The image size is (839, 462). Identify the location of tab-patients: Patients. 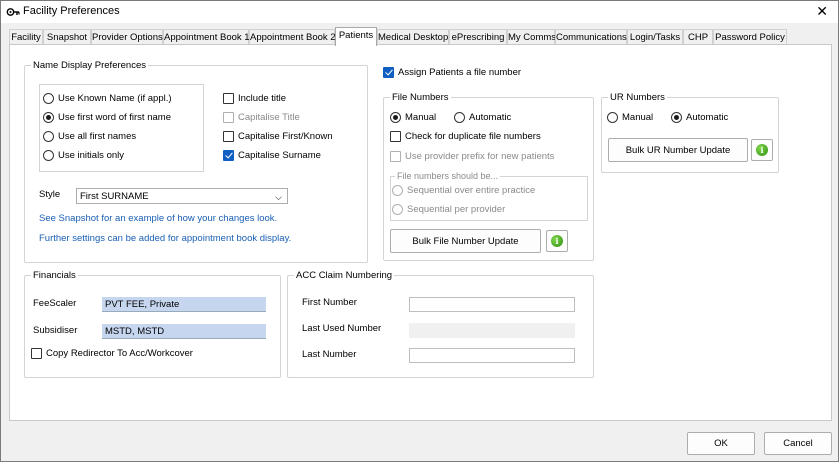
(356, 36).